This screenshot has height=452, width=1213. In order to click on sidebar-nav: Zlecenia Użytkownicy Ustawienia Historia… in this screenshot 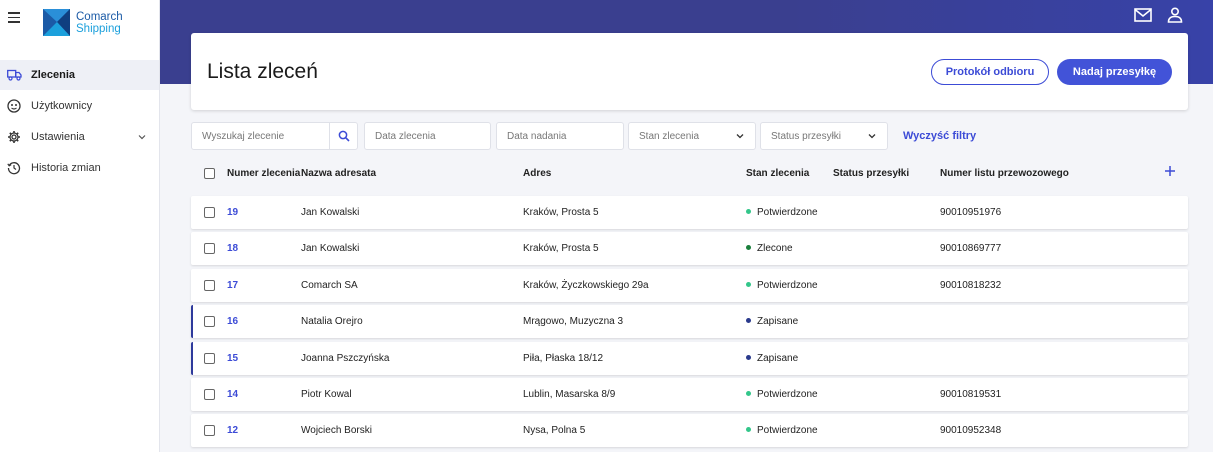, I will do `click(79, 122)`.